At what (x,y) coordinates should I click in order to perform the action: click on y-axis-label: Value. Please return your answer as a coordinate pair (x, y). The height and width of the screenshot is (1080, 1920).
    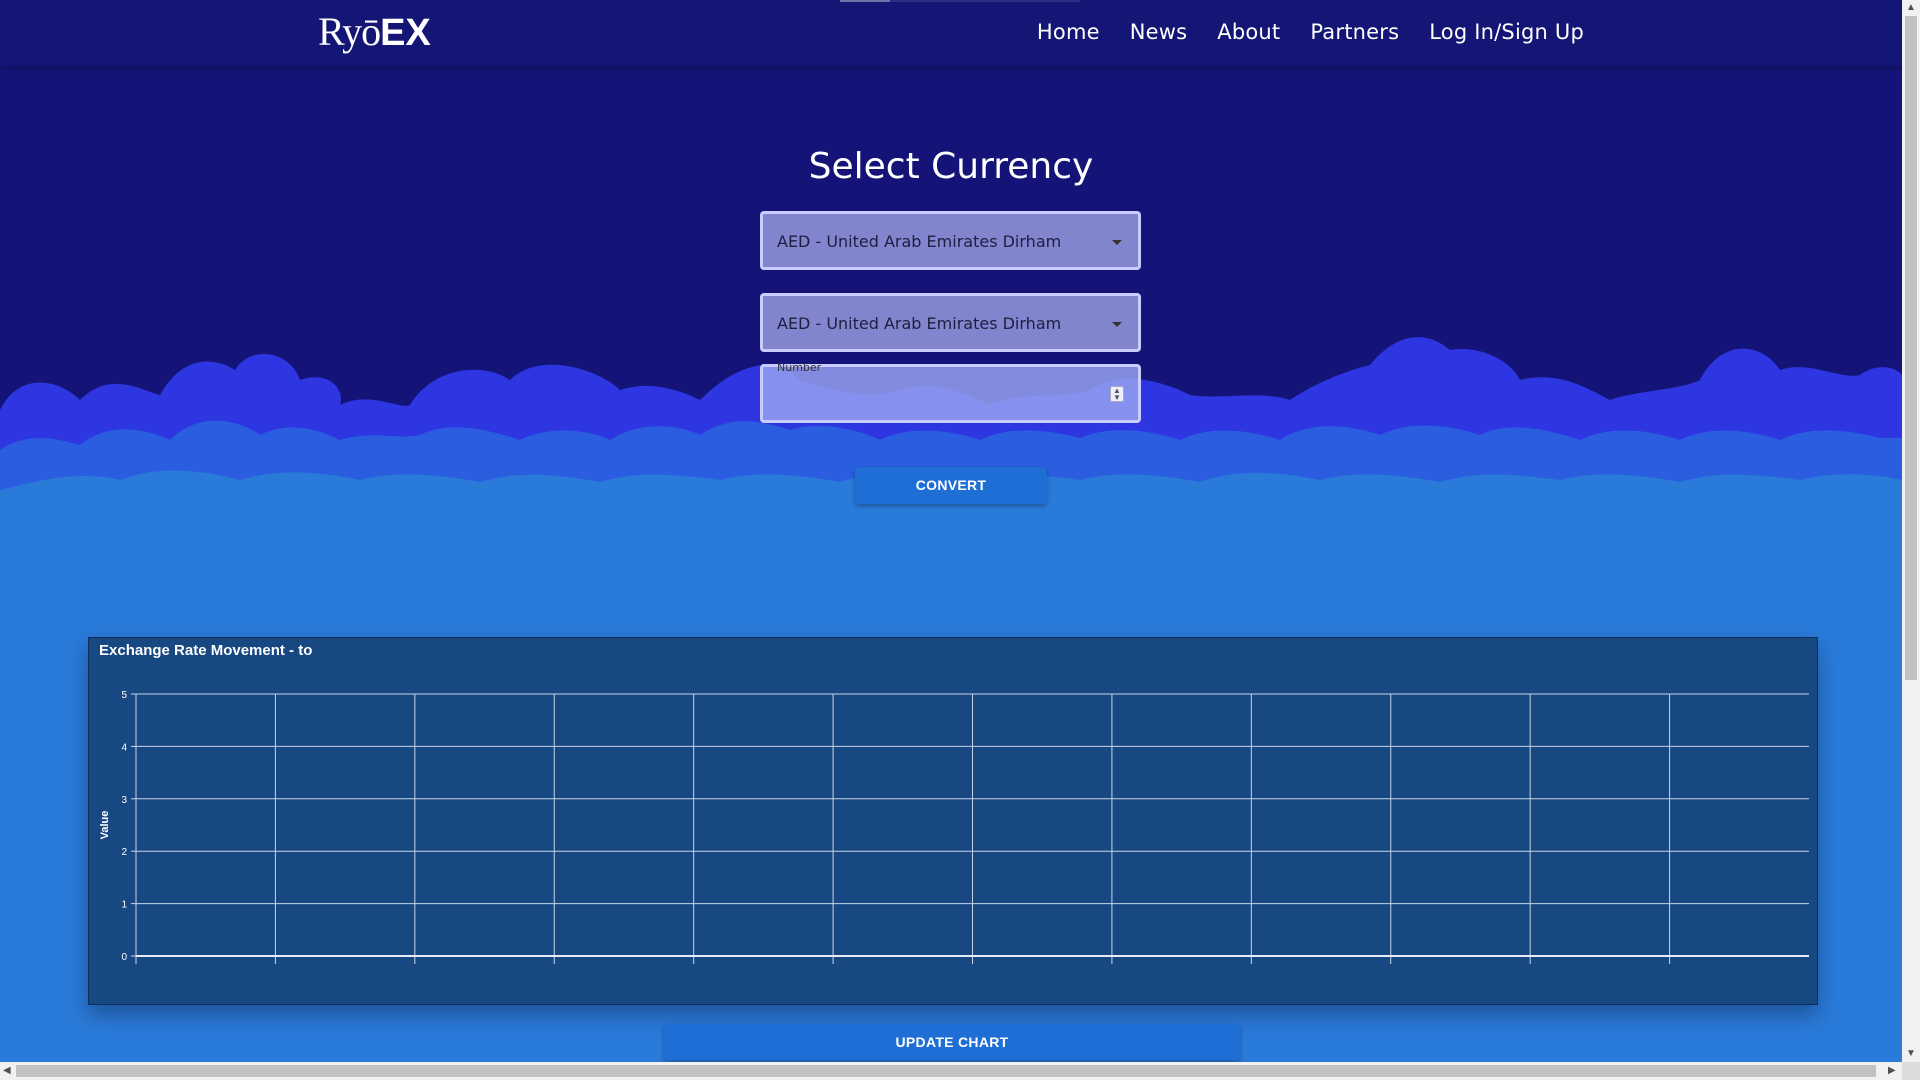
    Looking at the image, I should click on (105, 825).